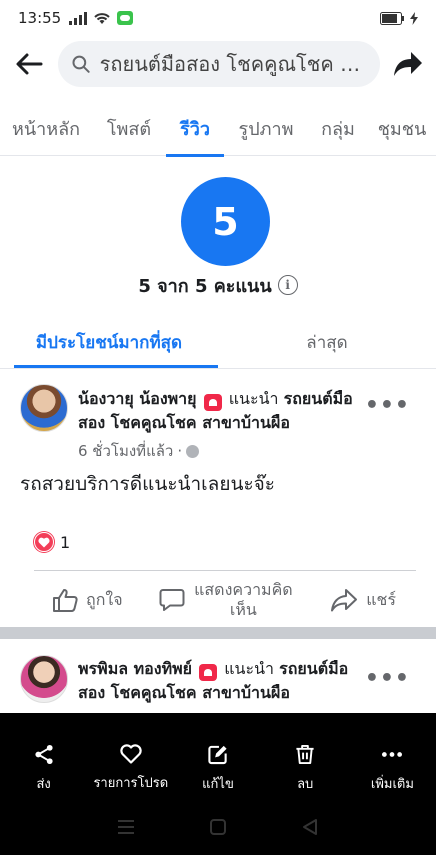 The image size is (436, 855). I want to click on comment-label-line1: แสดงความคิด, so click(243, 589).